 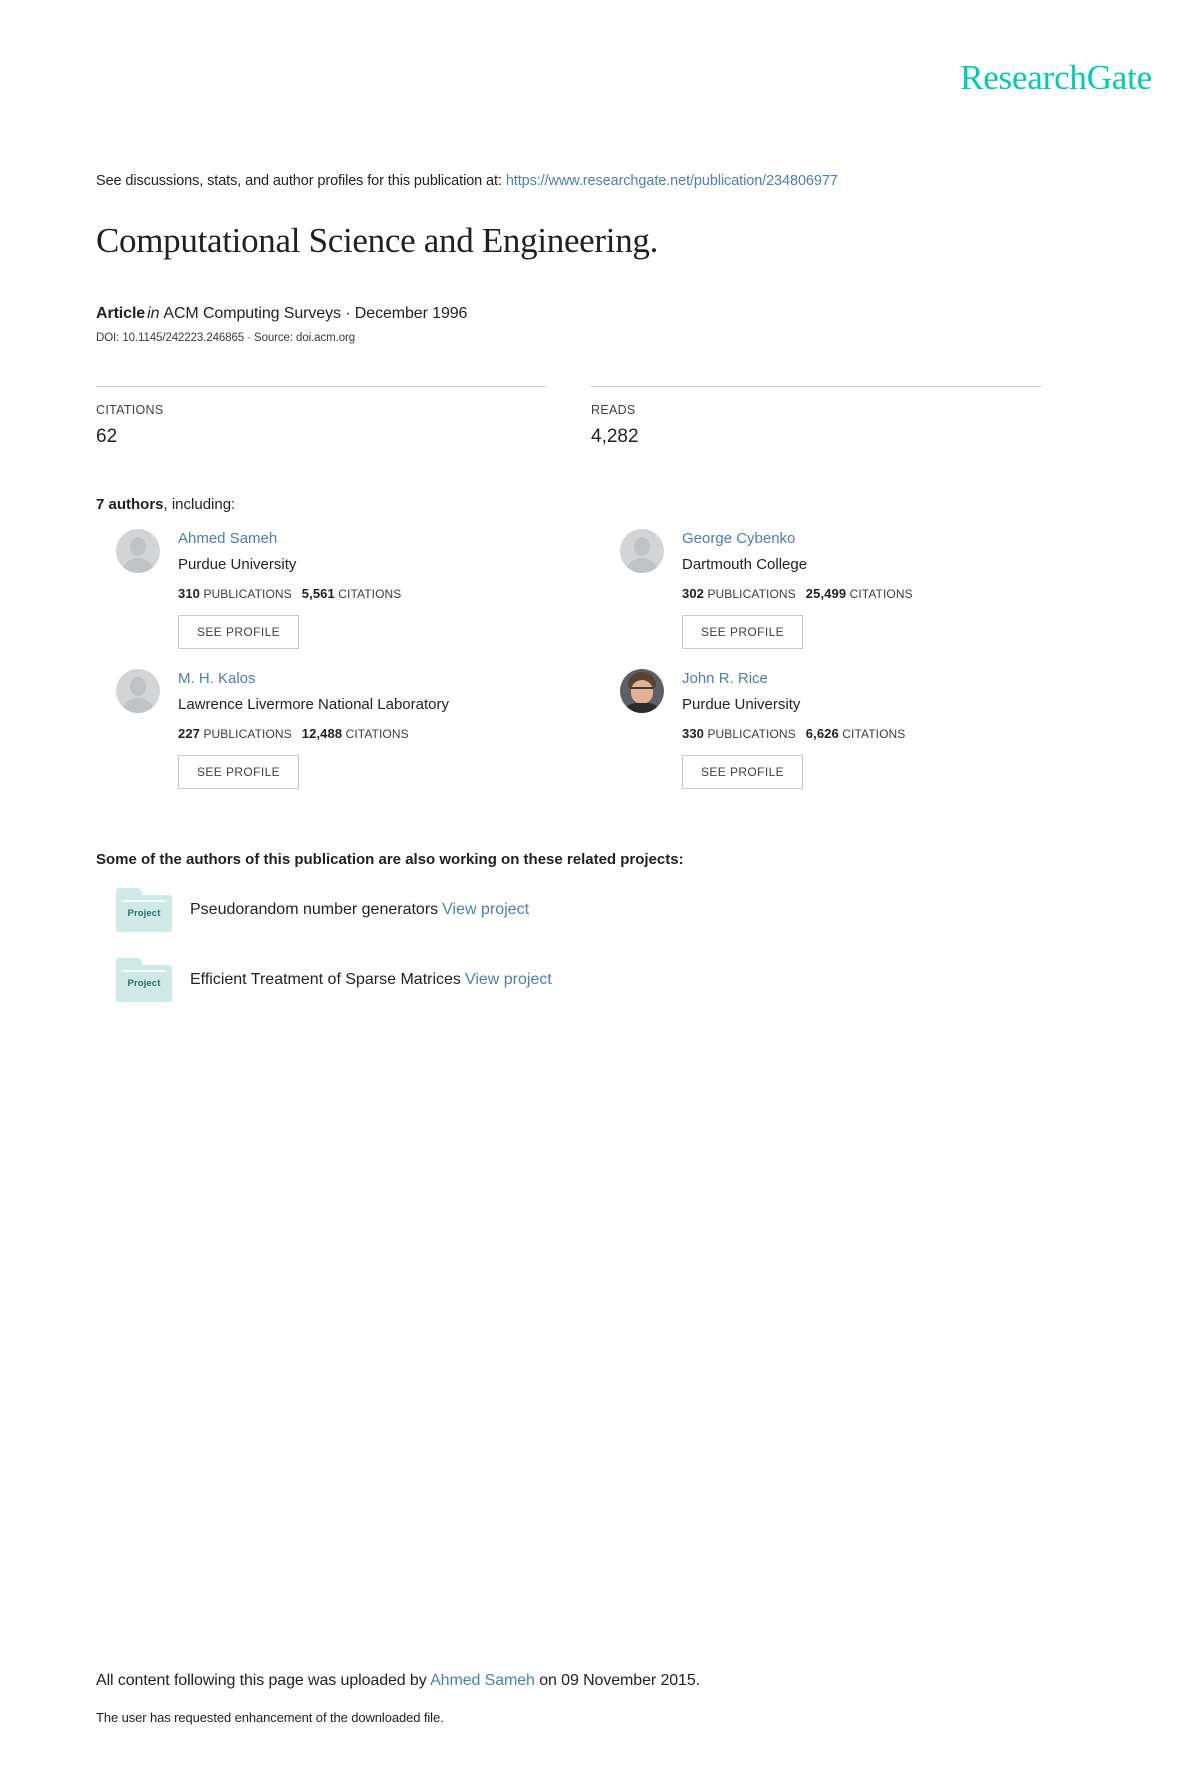 I want to click on author-affiliation: Lawrence Livermore National Laboratory, so click(x=313, y=705).